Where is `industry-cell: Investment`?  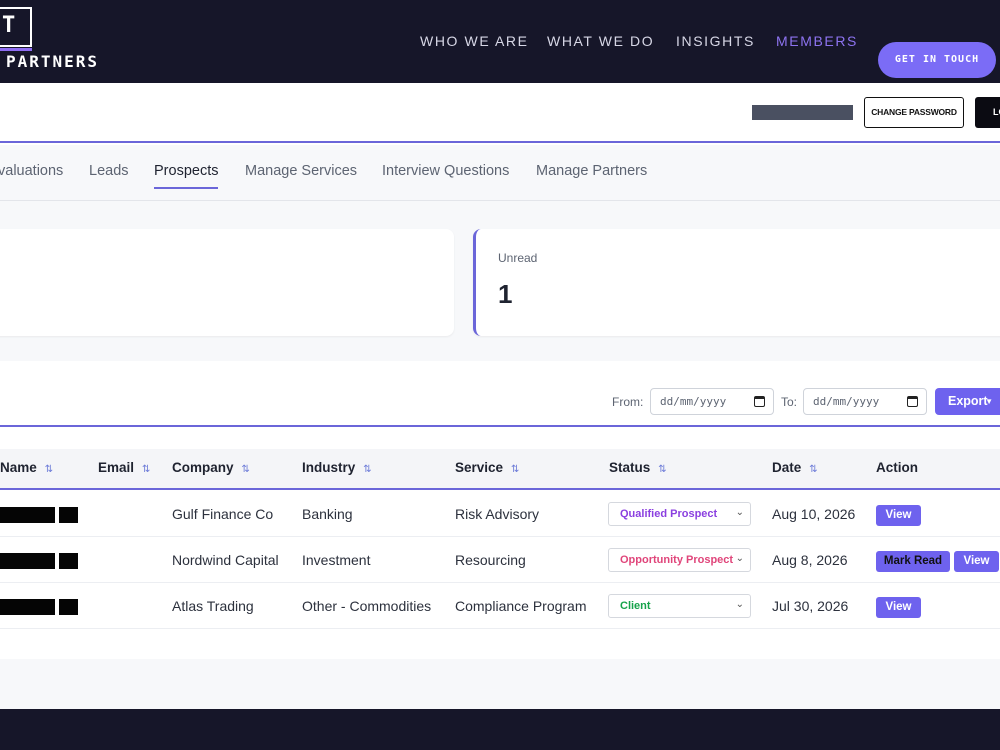 industry-cell: Investment is located at coordinates (336, 560).